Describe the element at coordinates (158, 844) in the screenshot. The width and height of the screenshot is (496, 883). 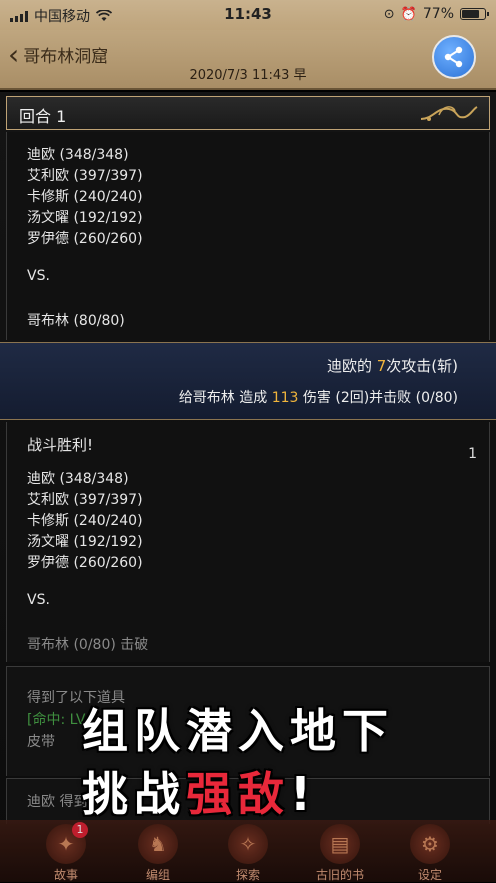
I see `team-icon: ♞` at that location.